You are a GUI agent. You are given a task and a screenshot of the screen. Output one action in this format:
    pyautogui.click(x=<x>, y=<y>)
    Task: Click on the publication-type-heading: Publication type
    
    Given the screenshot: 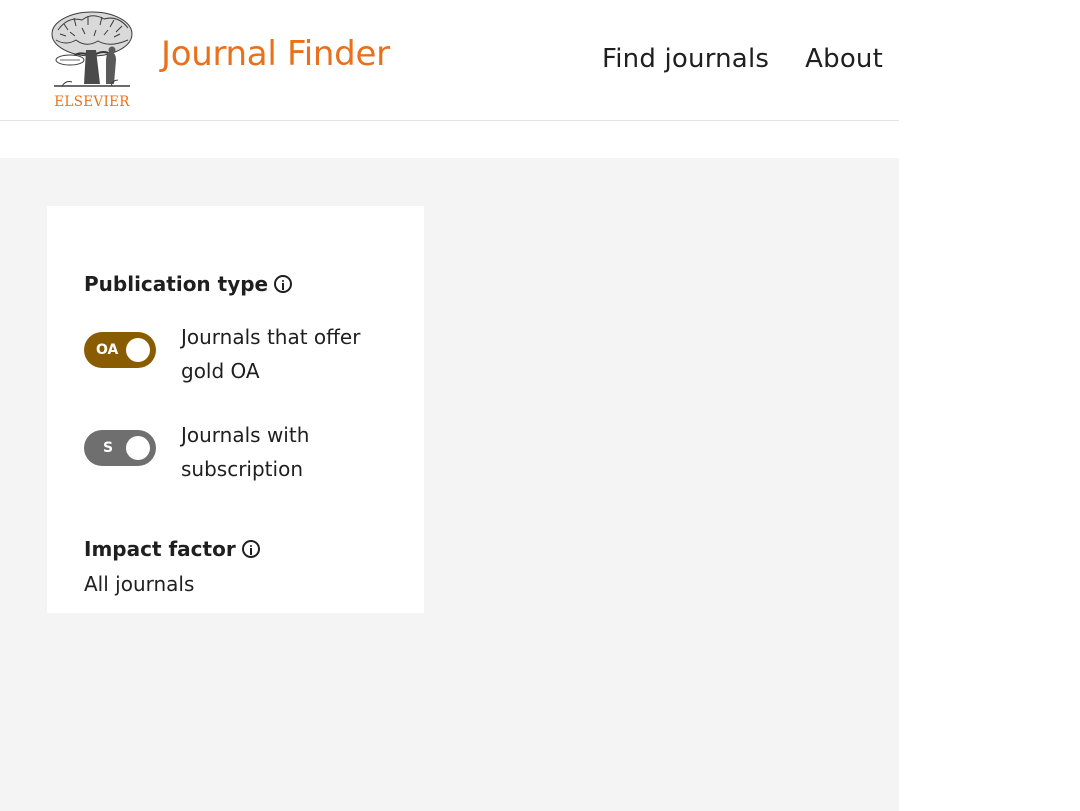 What is the action you would take?
    pyautogui.click(x=188, y=284)
    